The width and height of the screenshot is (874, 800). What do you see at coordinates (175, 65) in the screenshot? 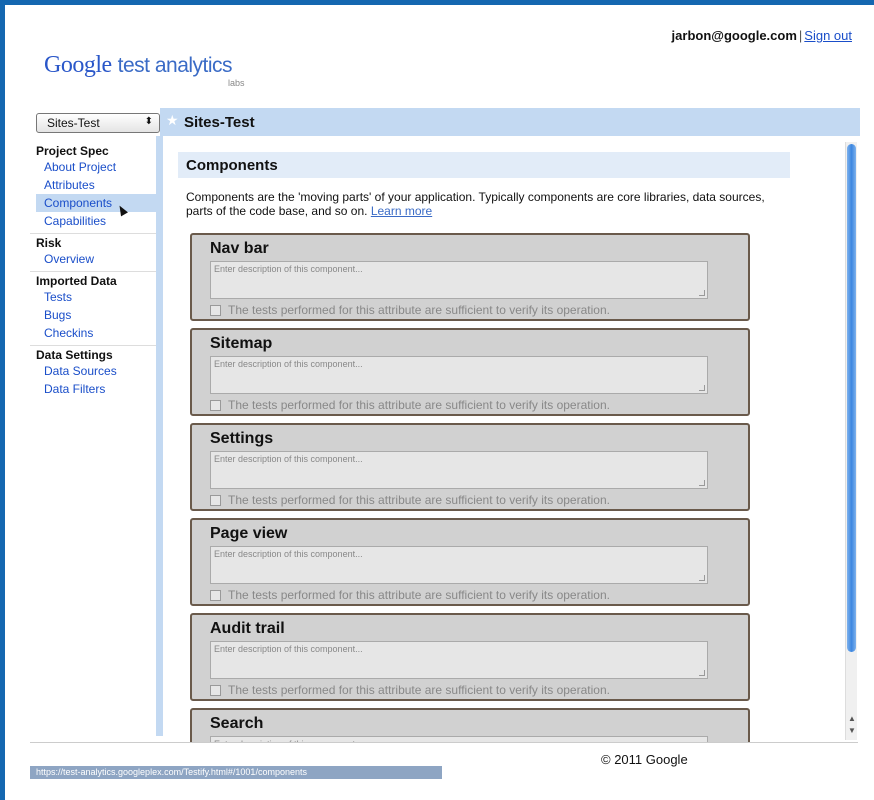
I see `logo-product: test analytics` at bounding box center [175, 65].